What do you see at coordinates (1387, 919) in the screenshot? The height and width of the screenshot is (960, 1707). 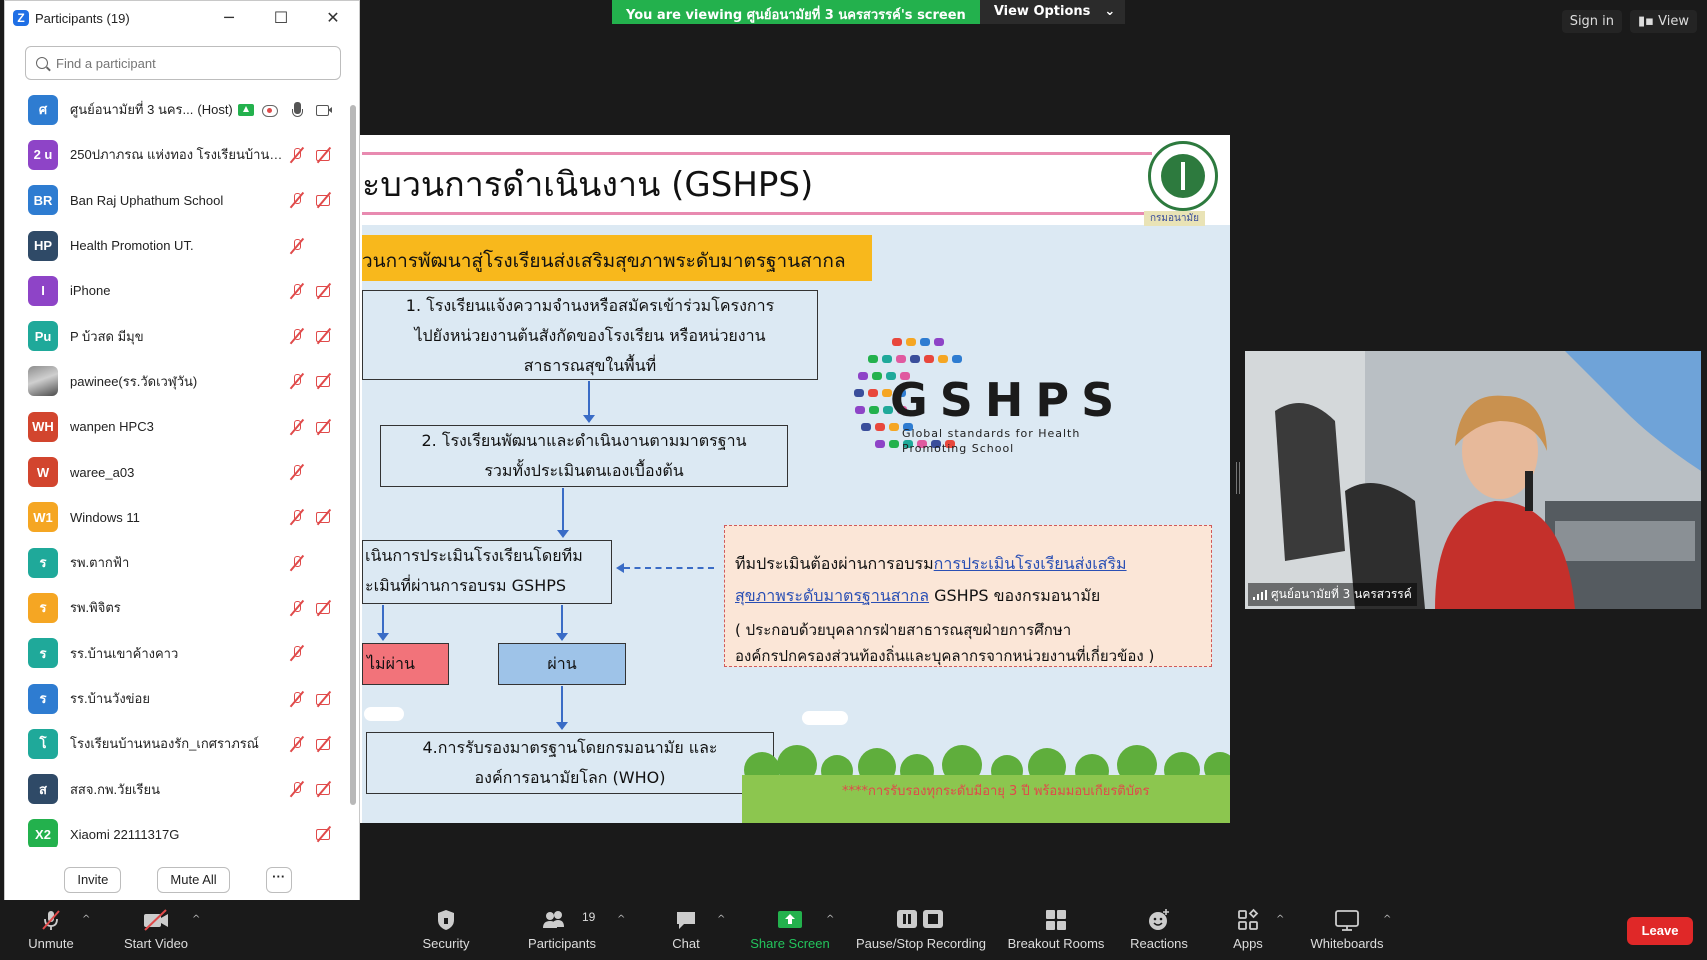 I see `whiteboards-options-caret: ^` at bounding box center [1387, 919].